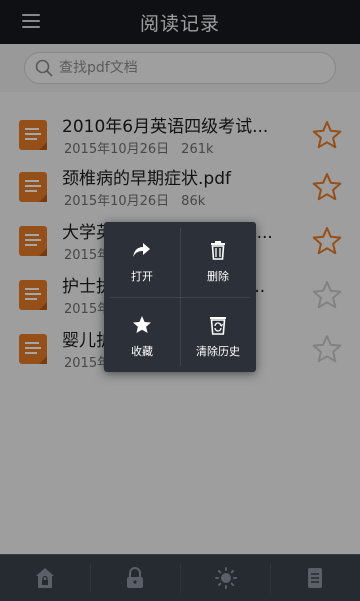  I want to click on open-button: 打开, so click(142, 259).